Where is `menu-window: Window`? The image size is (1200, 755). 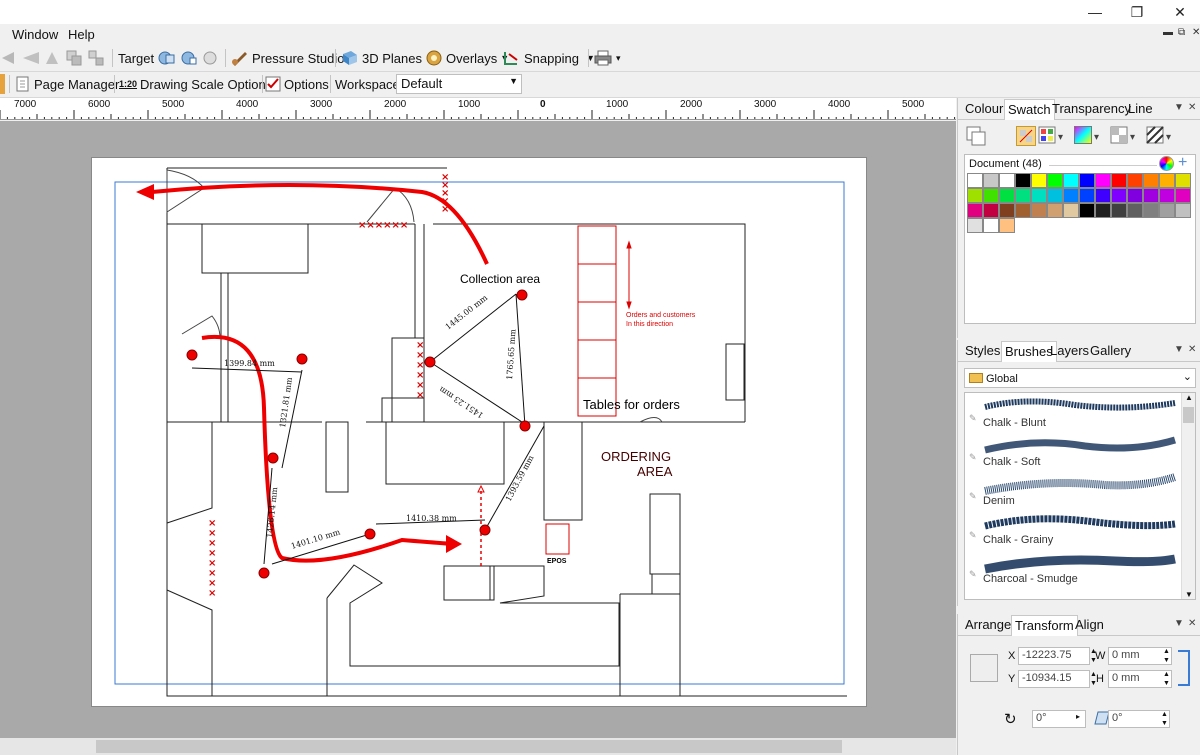 menu-window: Window is located at coordinates (35, 34).